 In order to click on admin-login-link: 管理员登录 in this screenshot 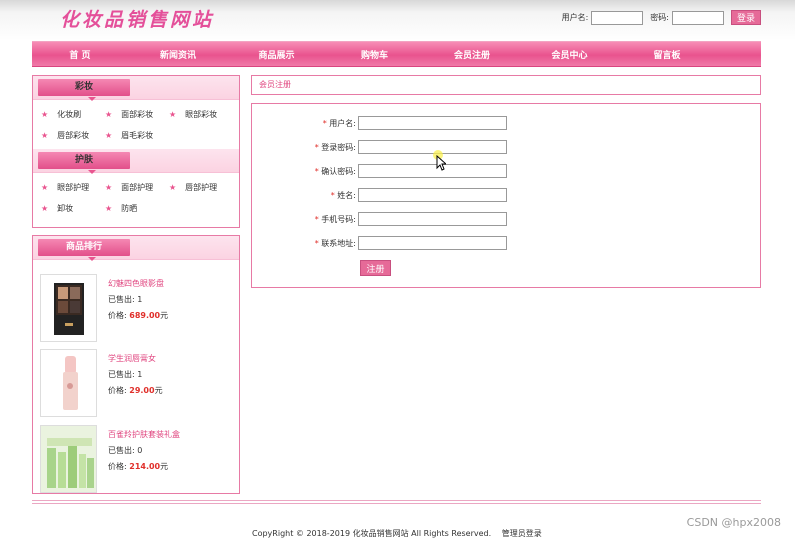, I will do `click(522, 533)`.